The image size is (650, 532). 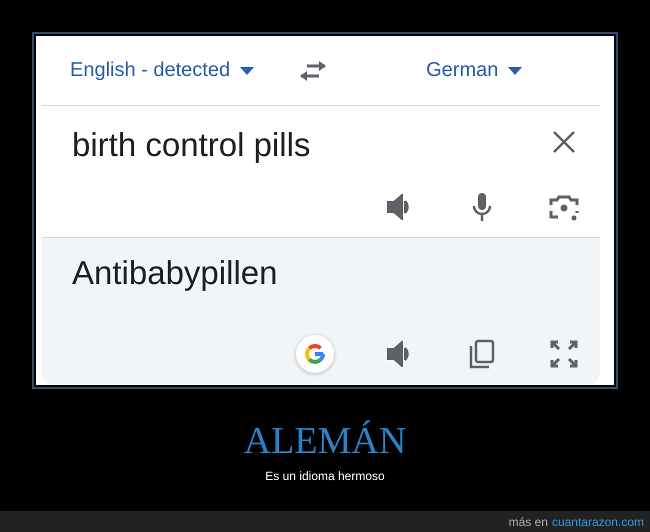 What do you see at coordinates (325, 441) in the screenshot?
I see `caption-title: ALEMÁN` at bounding box center [325, 441].